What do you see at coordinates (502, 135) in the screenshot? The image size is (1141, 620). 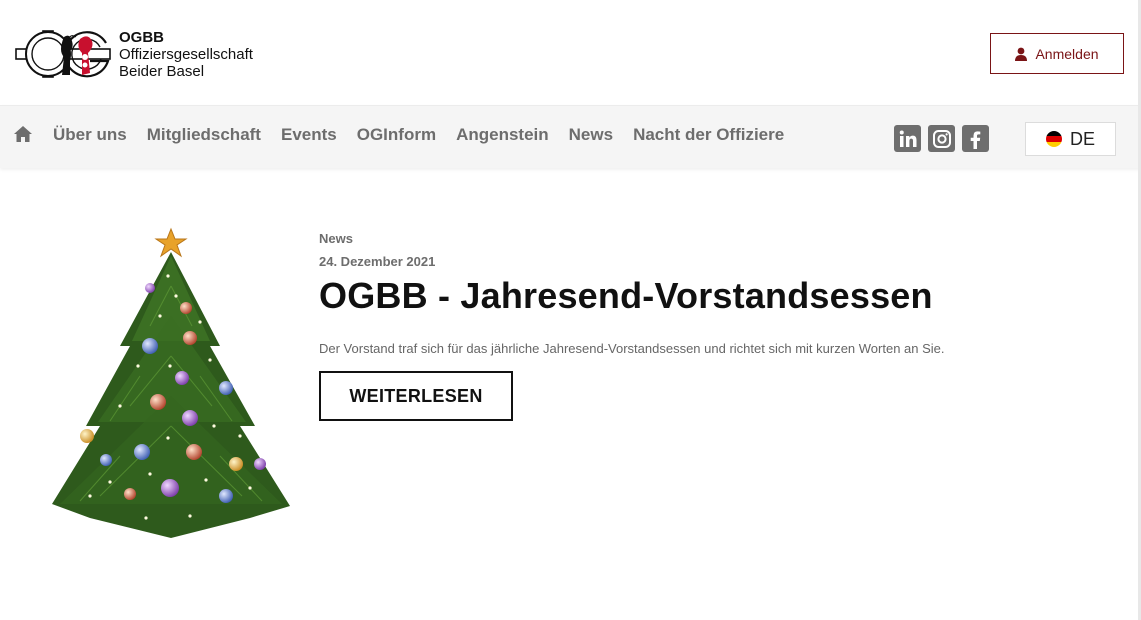 I see `nav-item-angenstein: Angenstein` at bounding box center [502, 135].